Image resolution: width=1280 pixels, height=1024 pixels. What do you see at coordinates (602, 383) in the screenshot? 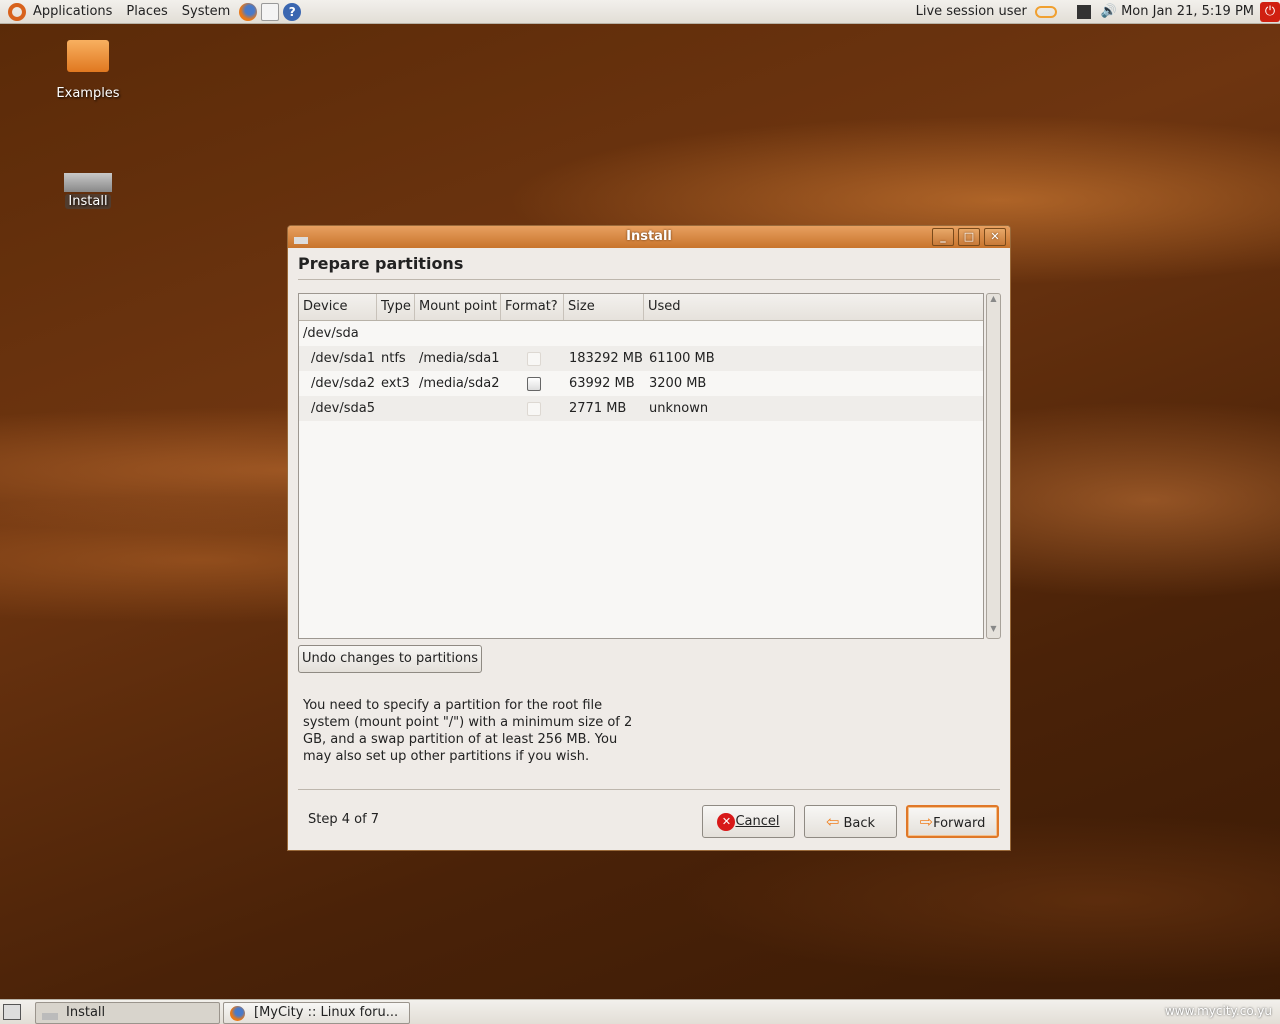
I see `cell-size: 63992 MB` at bounding box center [602, 383].